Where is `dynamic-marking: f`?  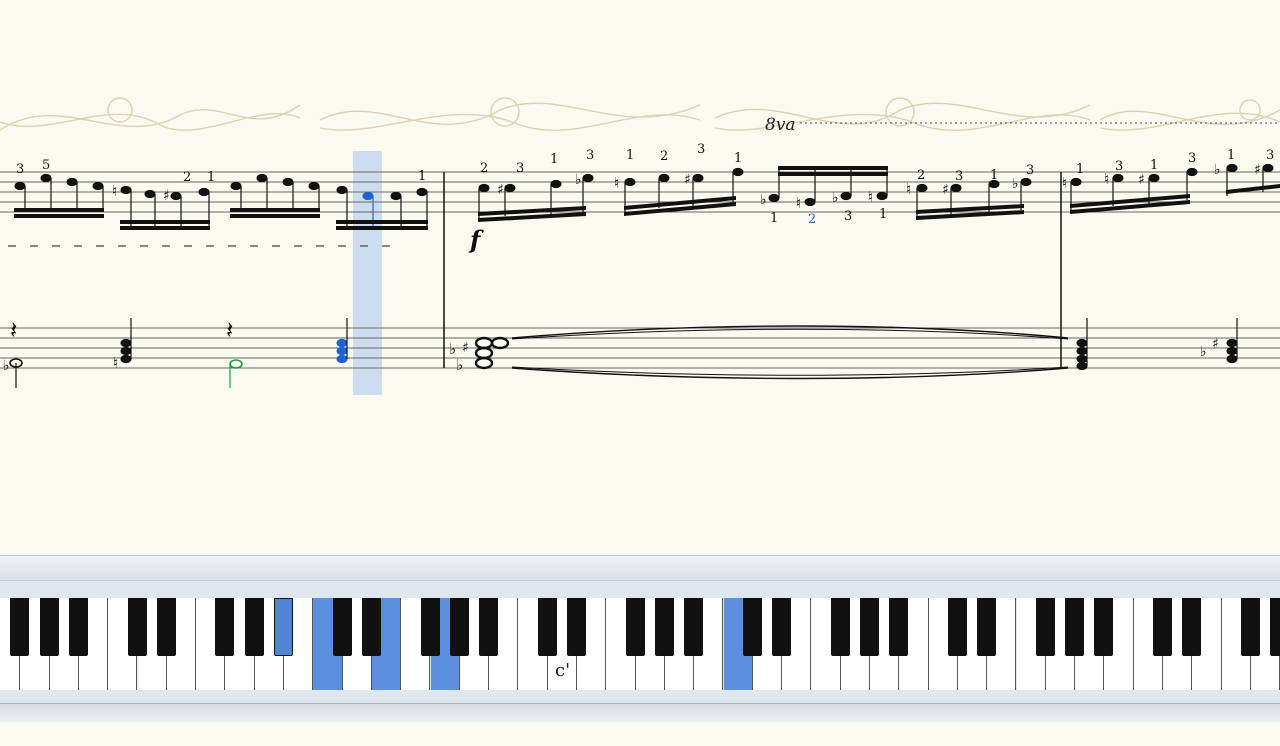 dynamic-marking: f is located at coordinates (476, 239).